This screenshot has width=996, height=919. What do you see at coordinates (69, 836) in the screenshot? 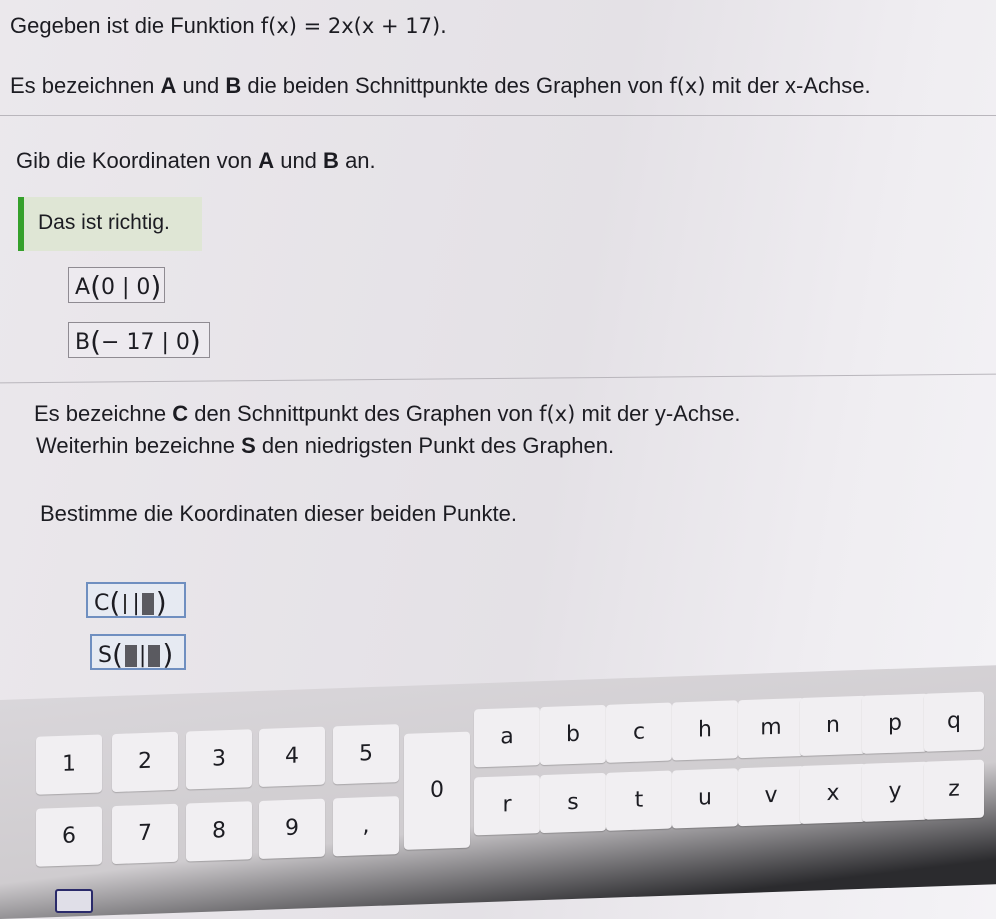
I see `key-6: 6` at bounding box center [69, 836].